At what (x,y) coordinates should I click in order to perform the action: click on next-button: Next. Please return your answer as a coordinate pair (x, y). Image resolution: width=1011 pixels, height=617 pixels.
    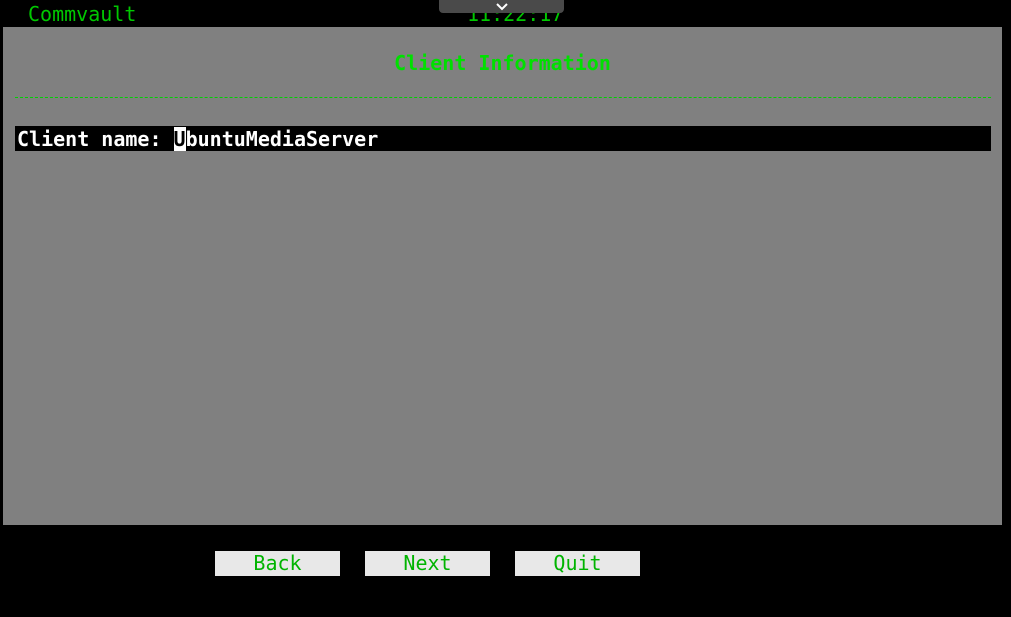
    Looking at the image, I should click on (427, 563).